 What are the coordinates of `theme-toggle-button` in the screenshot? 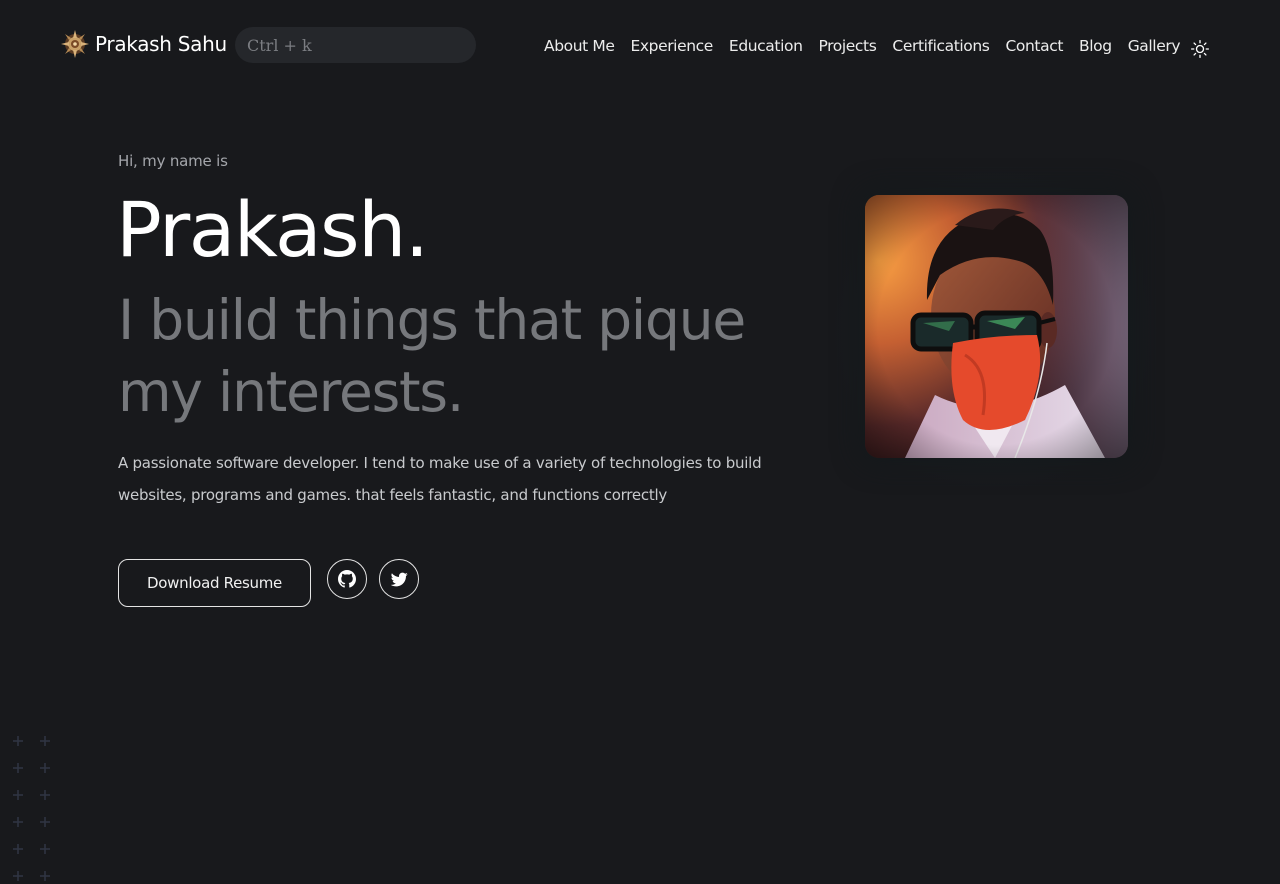 It's located at (1200, 49).